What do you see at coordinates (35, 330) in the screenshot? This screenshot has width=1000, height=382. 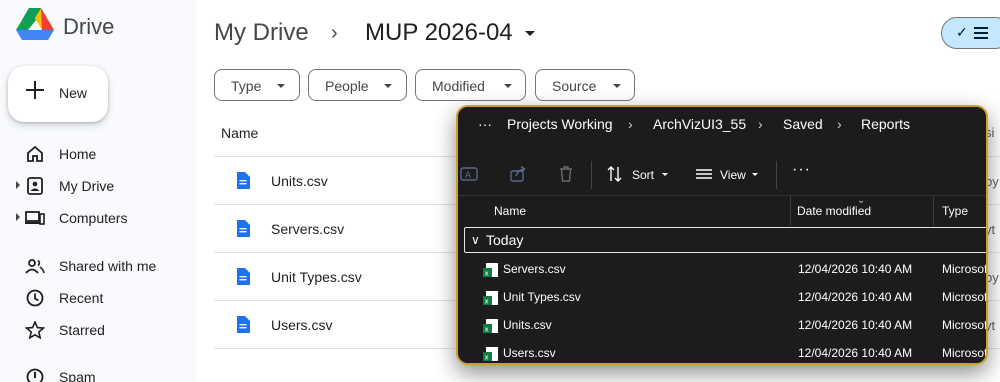 I see `star-icon` at bounding box center [35, 330].